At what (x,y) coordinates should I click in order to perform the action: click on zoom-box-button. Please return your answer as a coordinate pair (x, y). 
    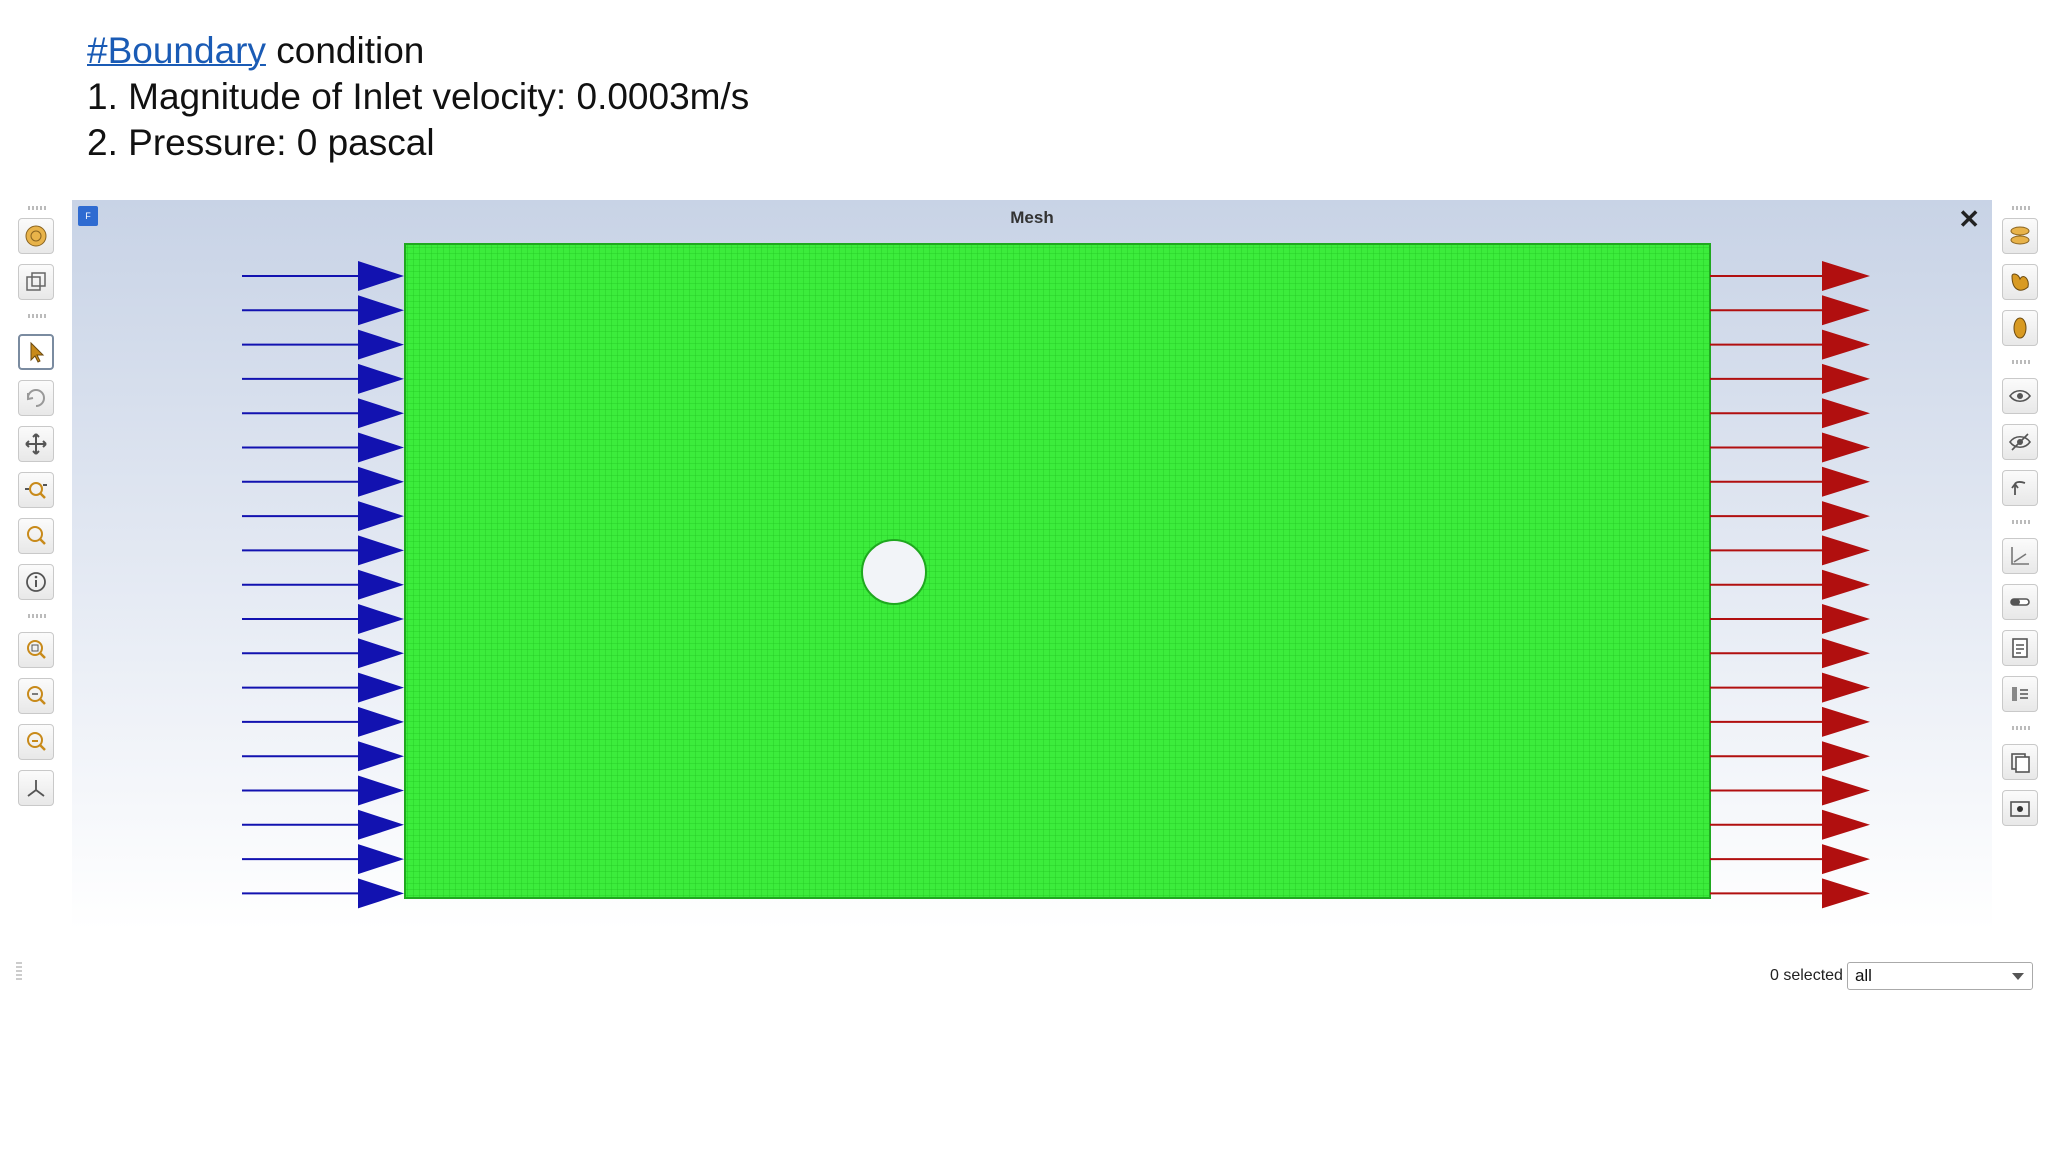
    Looking at the image, I should click on (36, 696).